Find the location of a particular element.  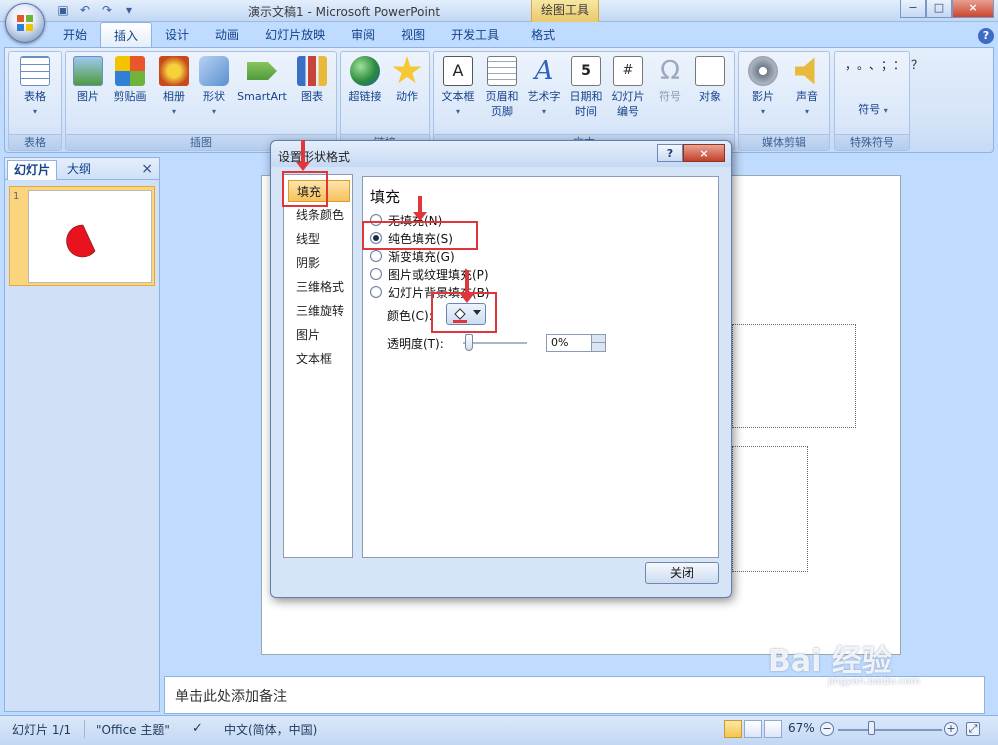

sound-button: 声音 ▾ is located at coordinates (807, 87).